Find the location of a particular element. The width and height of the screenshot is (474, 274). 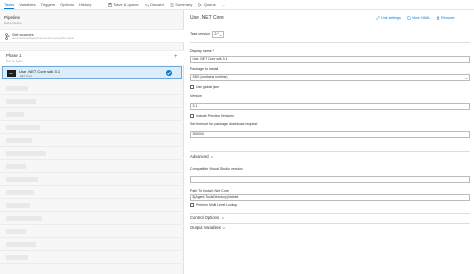

include-preview-row: Include Preview Versions is located at coordinates (212, 116).